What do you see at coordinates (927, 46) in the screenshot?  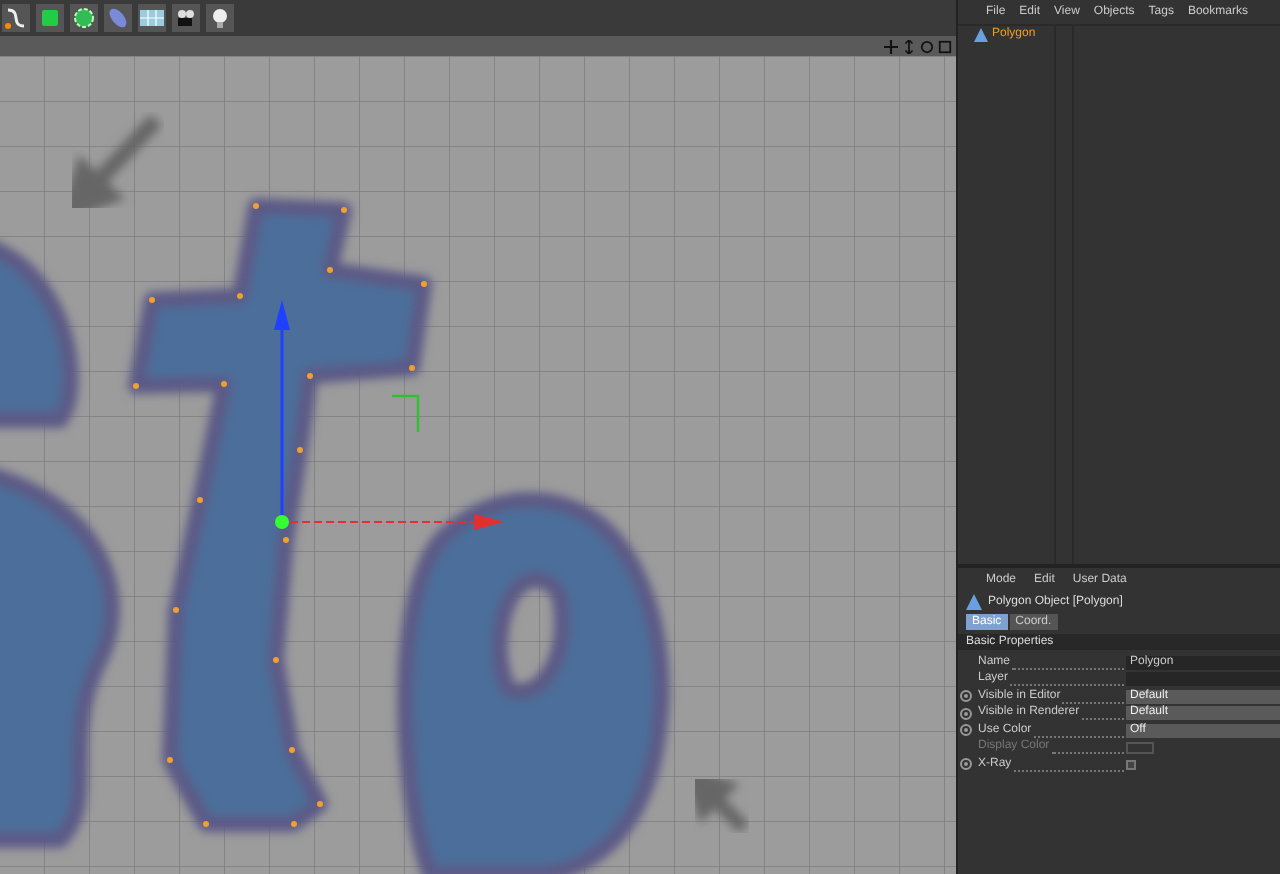 I see `rotate-icon` at bounding box center [927, 46].